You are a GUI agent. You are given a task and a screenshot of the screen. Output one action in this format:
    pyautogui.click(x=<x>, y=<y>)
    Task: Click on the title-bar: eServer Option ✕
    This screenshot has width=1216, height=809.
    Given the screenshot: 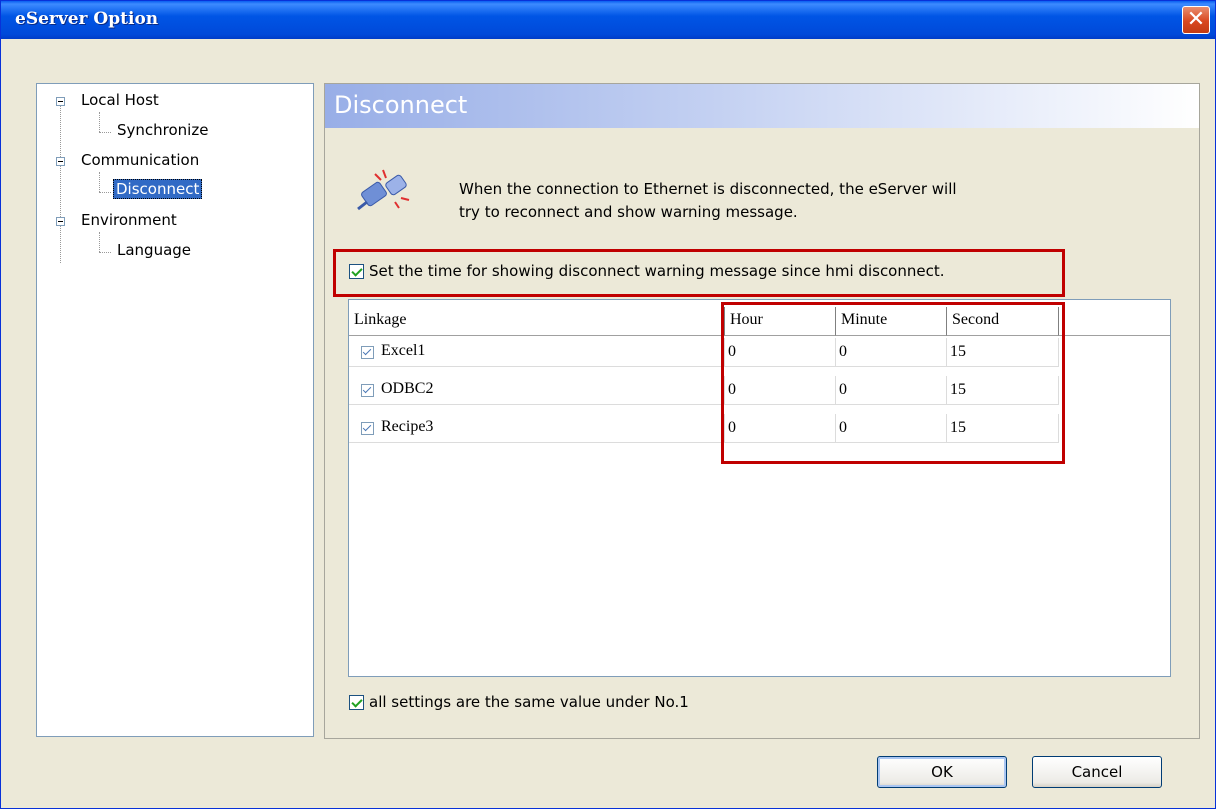 What is the action you would take?
    pyautogui.click(x=608, y=20)
    